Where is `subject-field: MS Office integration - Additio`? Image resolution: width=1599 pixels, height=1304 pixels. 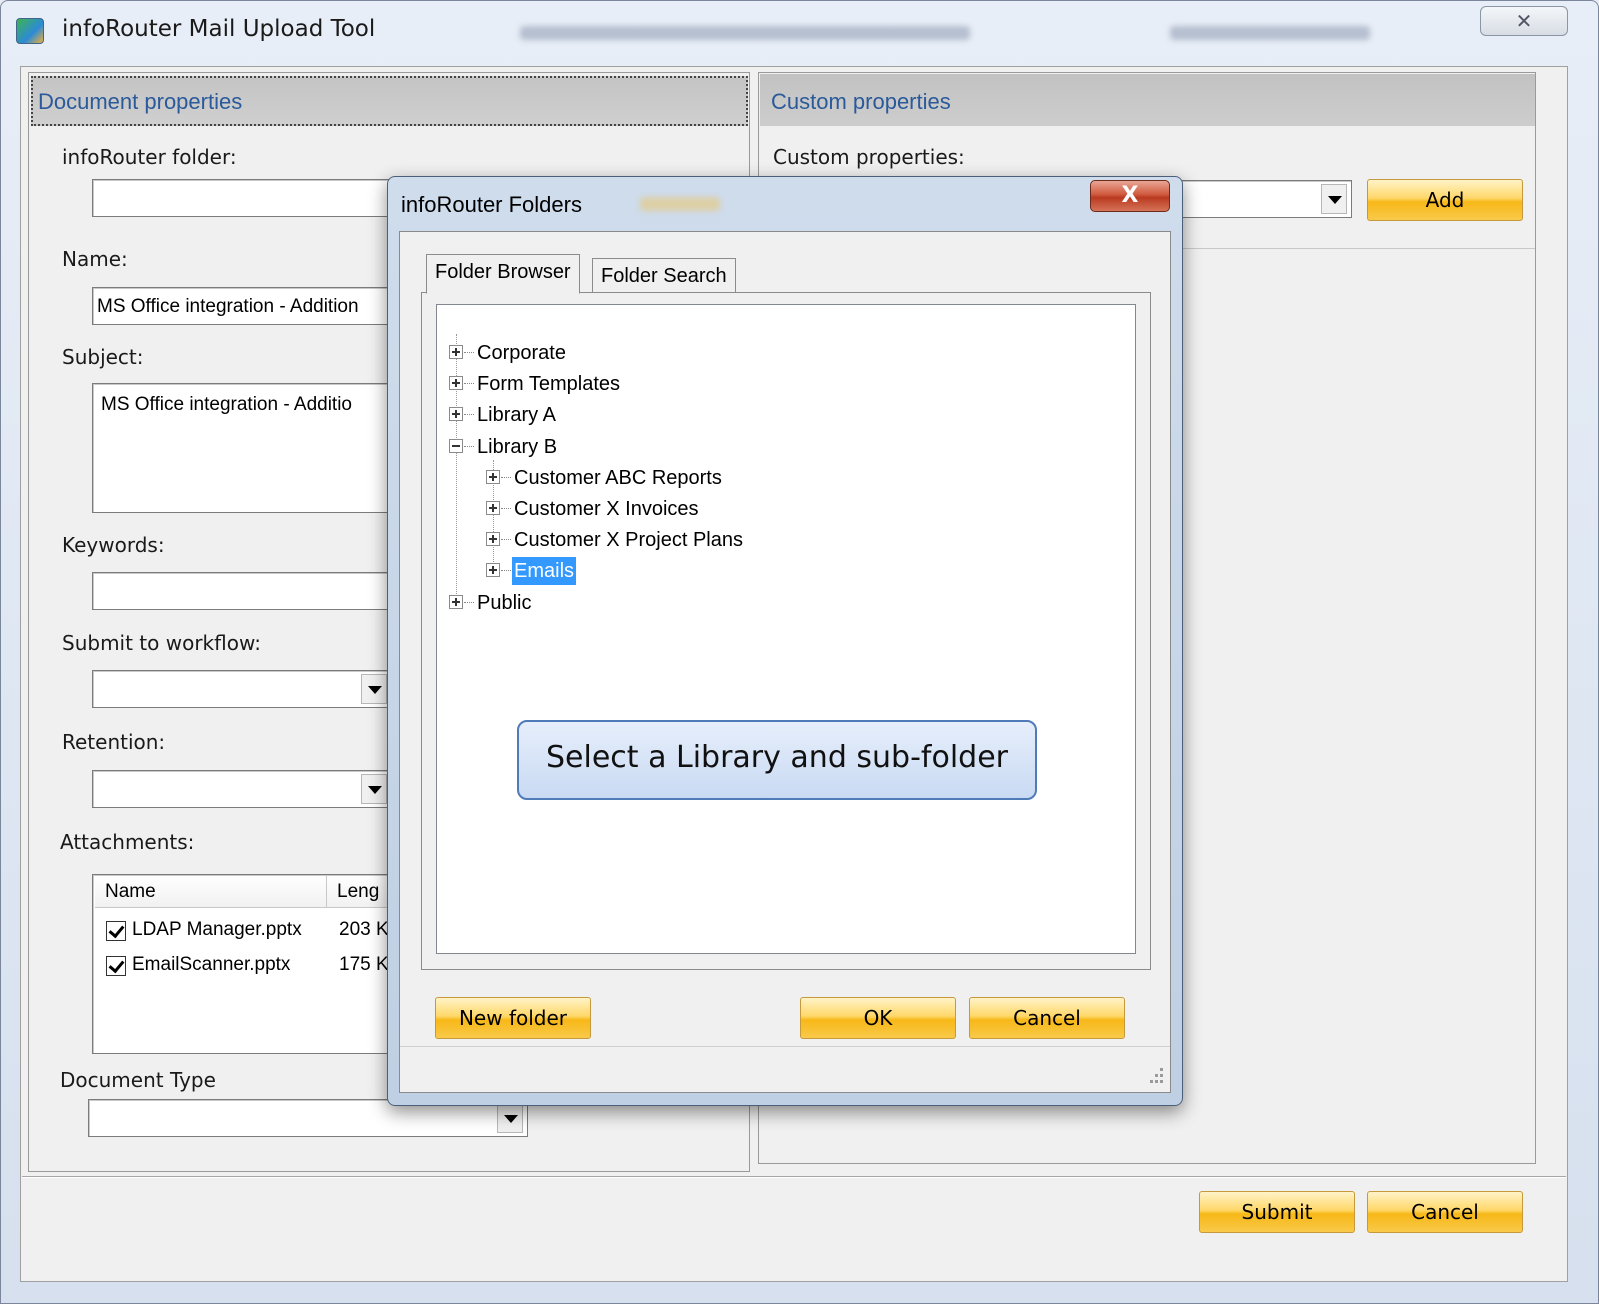 subject-field: MS Office integration - Additio is located at coordinates (242, 448).